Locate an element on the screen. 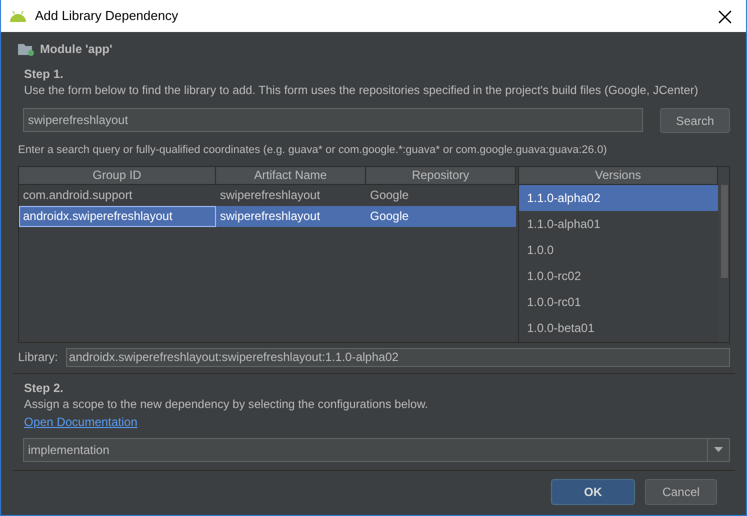 The width and height of the screenshot is (747, 516). window-title: Add Library Dependency is located at coordinates (107, 16).